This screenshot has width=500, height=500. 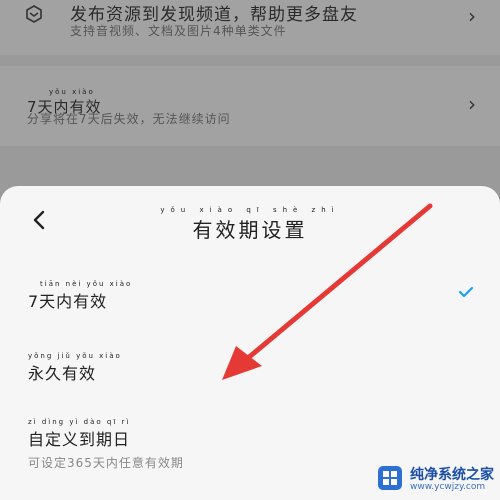 I want to click on option-pinyin: yǒng jiǔ yǒu xiào, so click(x=75, y=356).